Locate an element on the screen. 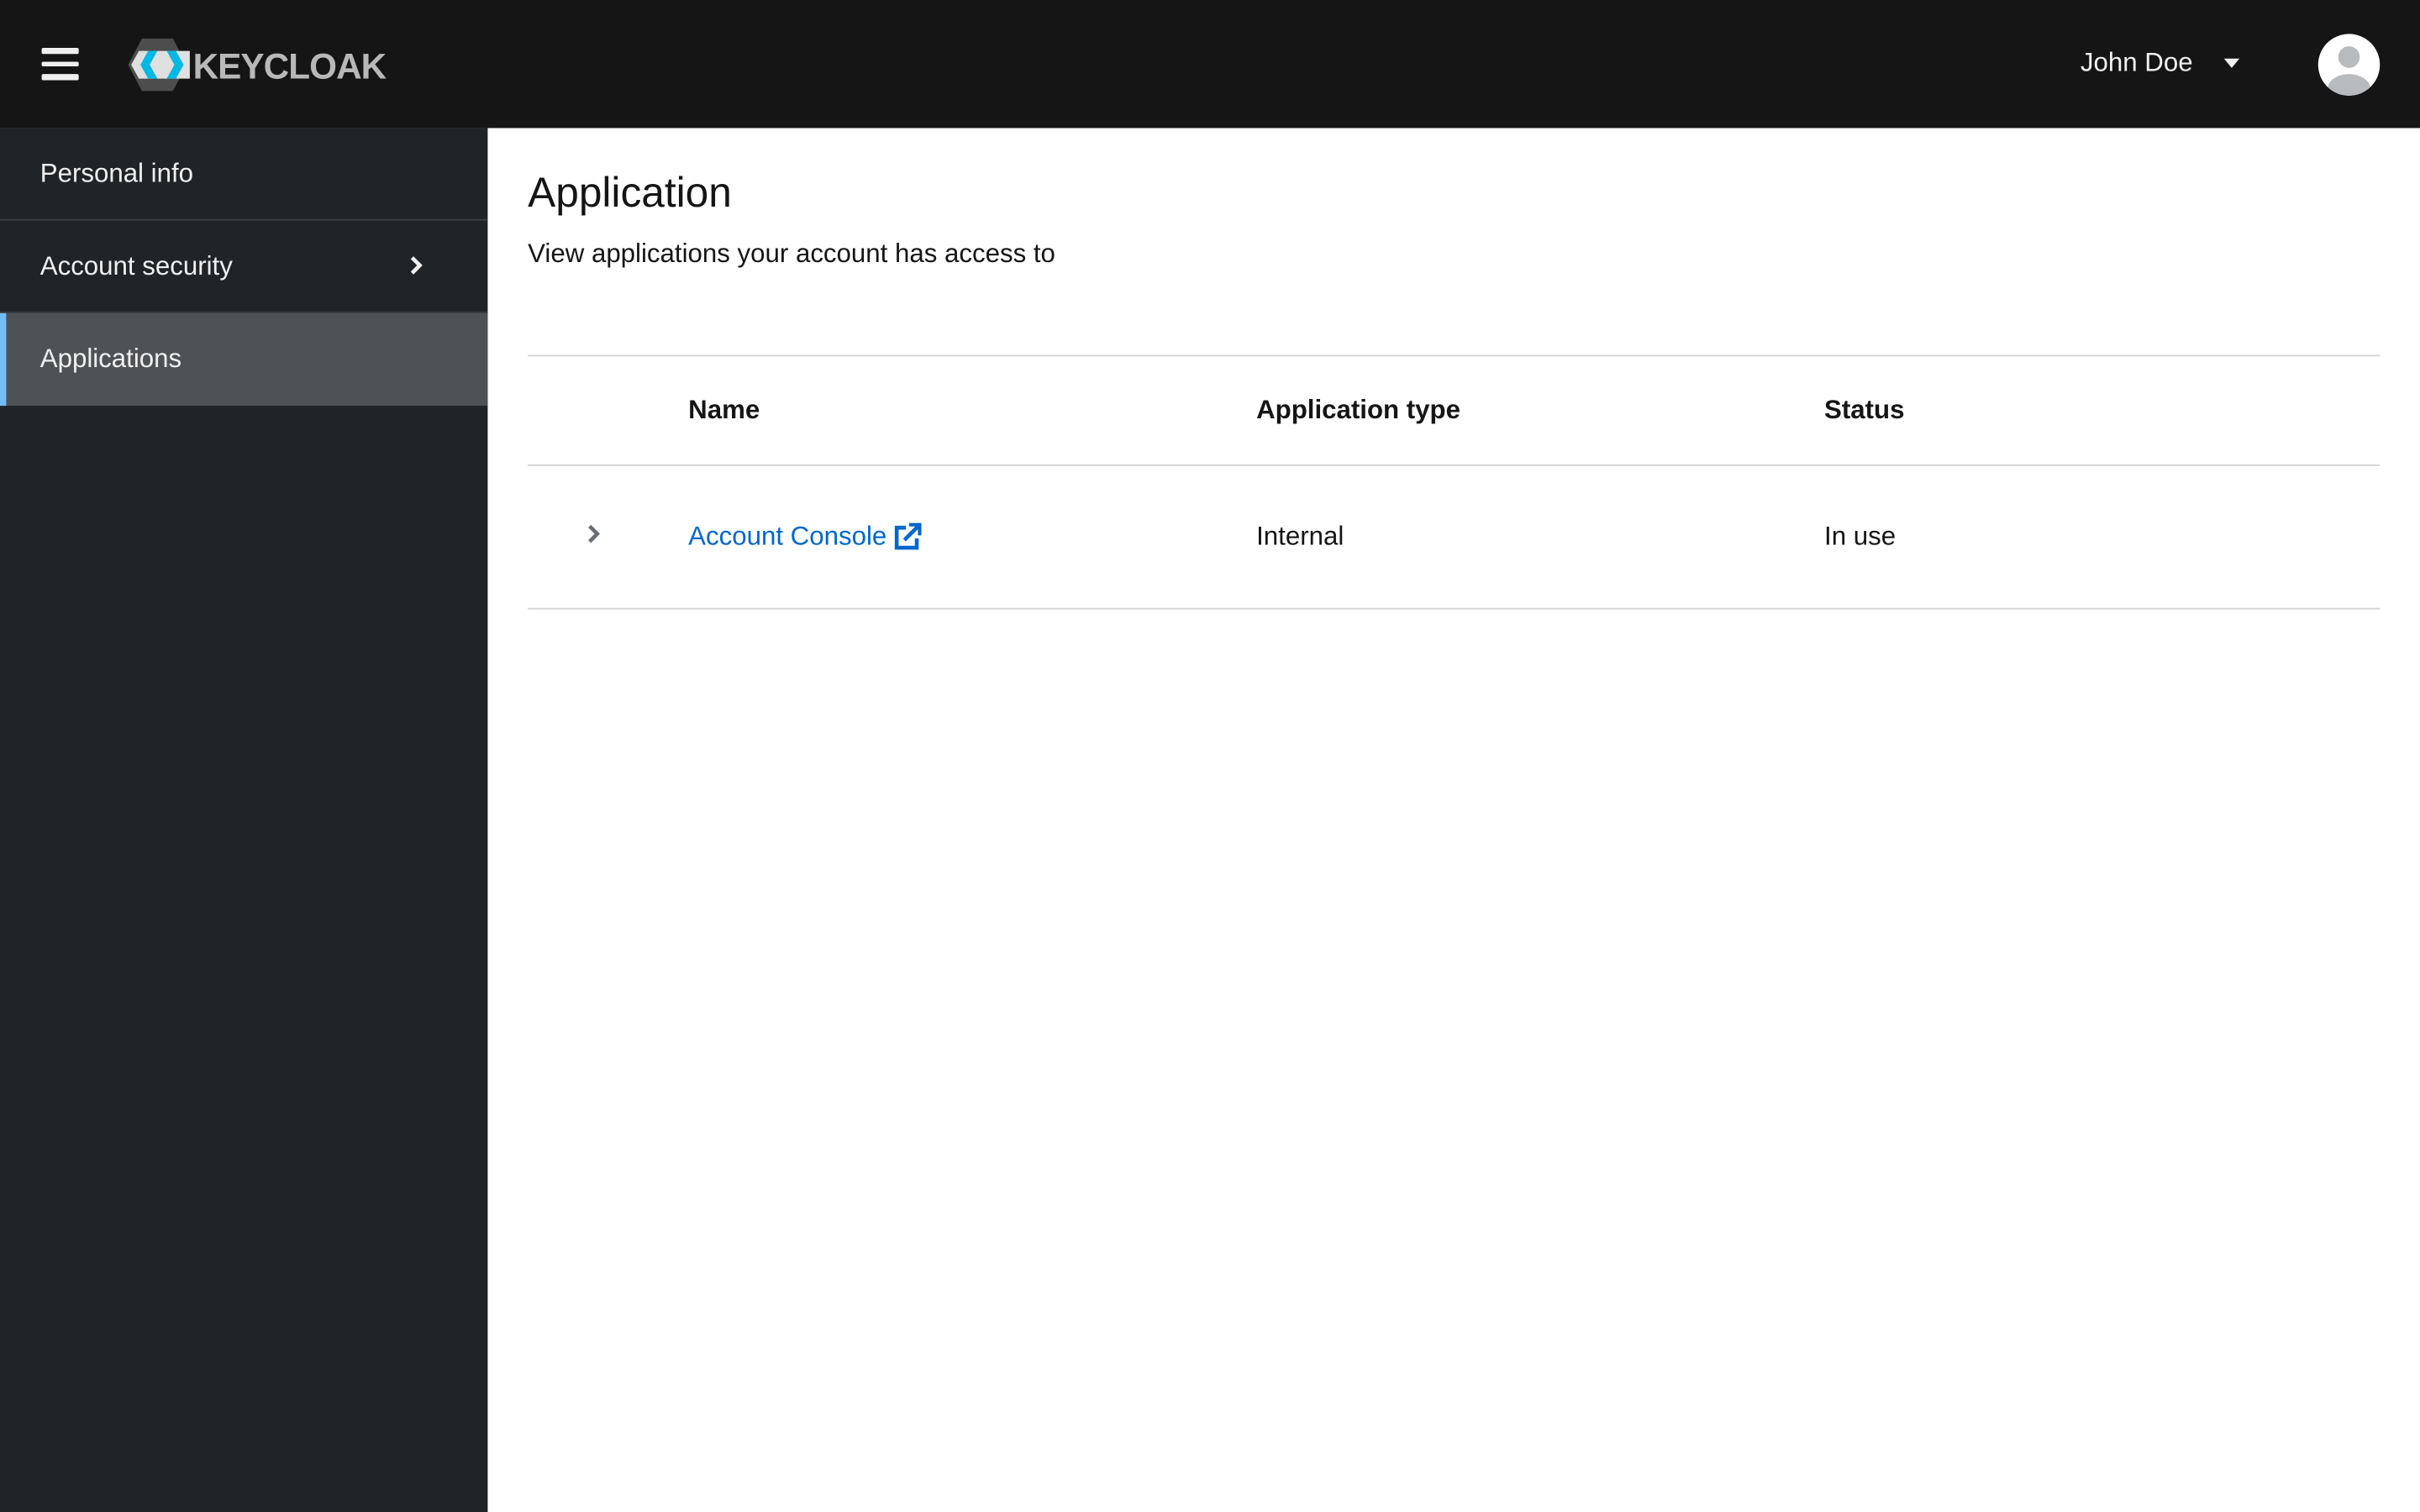 The width and height of the screenshot is (2420, 1512). column-header-type: Application type is located at coordinates (1540, 410).